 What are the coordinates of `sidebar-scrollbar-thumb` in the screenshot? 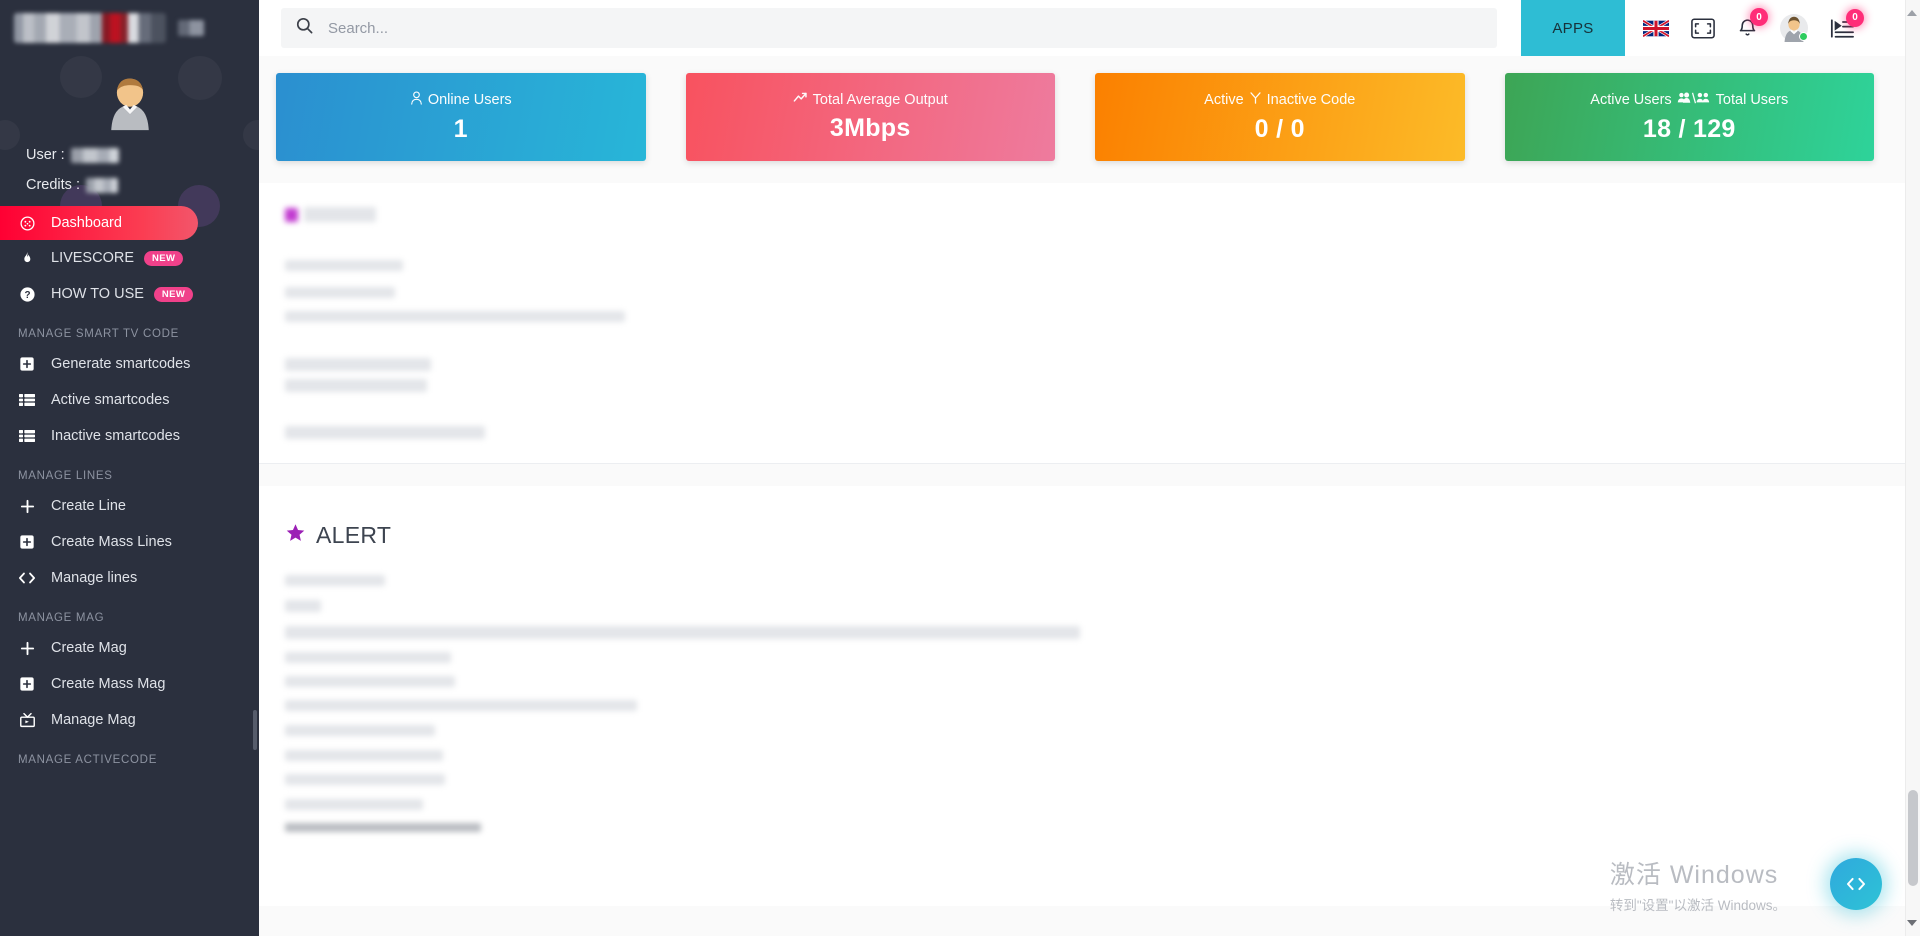 It's located at (255, 730).